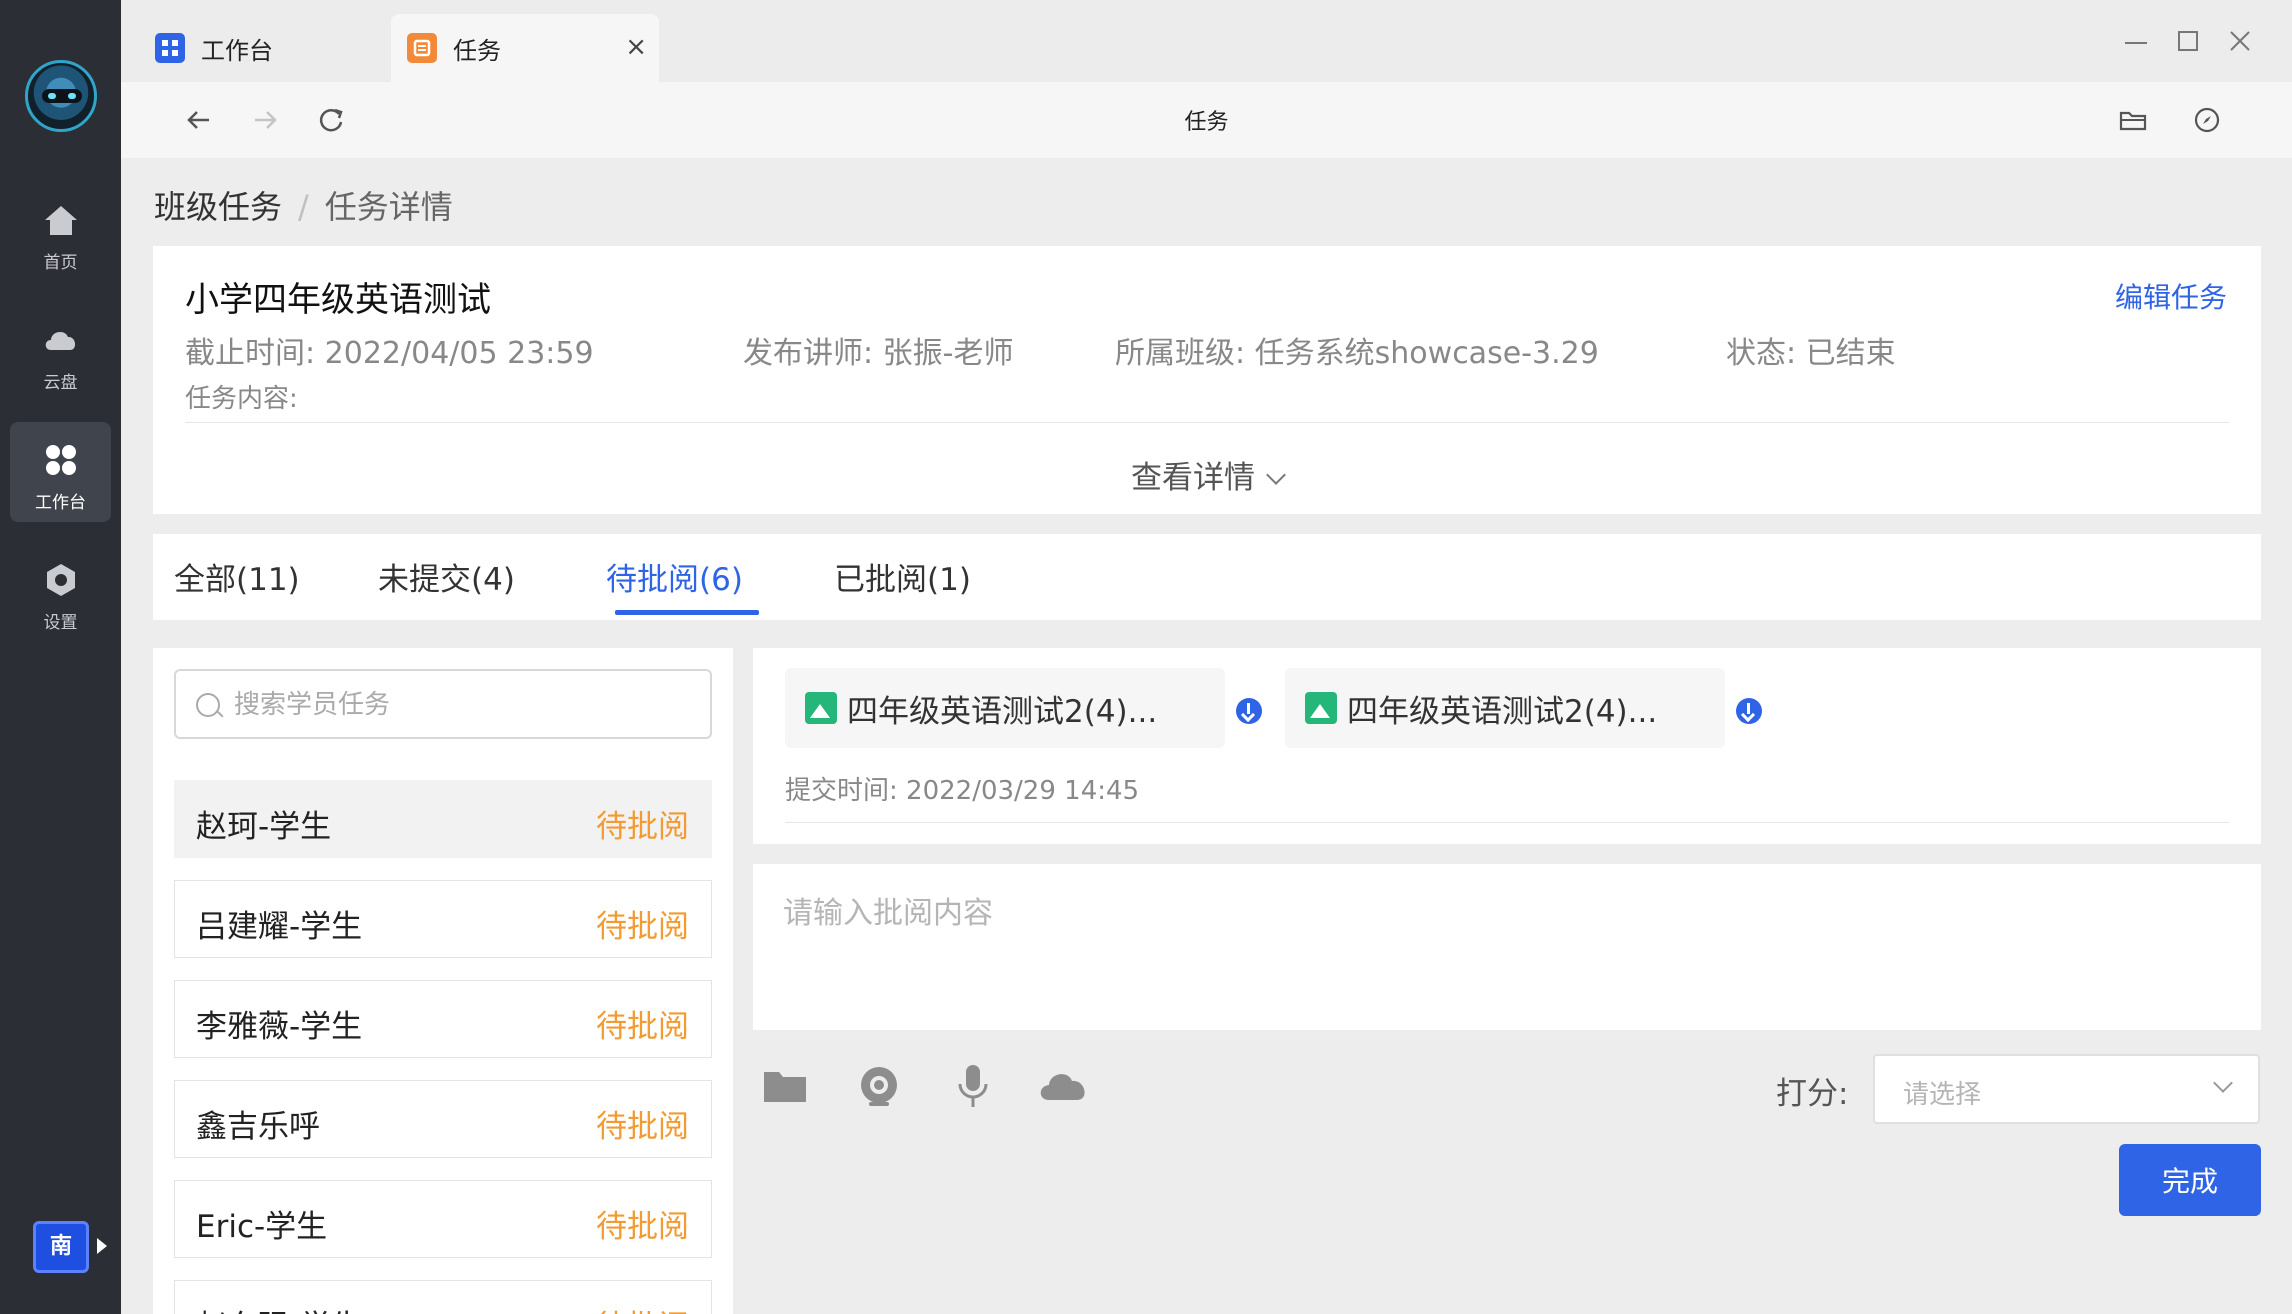 This screenshot has height=1314, width=2292. Describe the element at coordinates (525, 48) in the screenshot. I see `tab-task: 任务 ×` at that location.